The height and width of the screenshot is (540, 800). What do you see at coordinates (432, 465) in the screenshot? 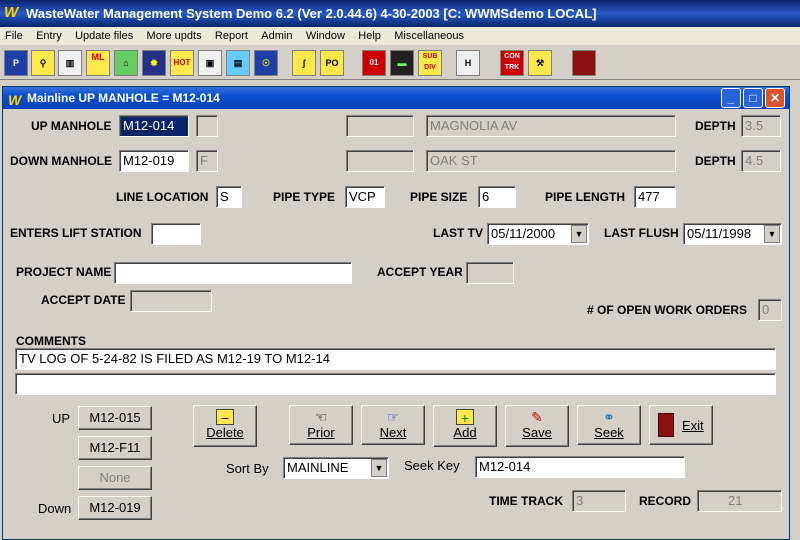
I see `seek-key-label: Seek Key` at bounding box center [432, 465].